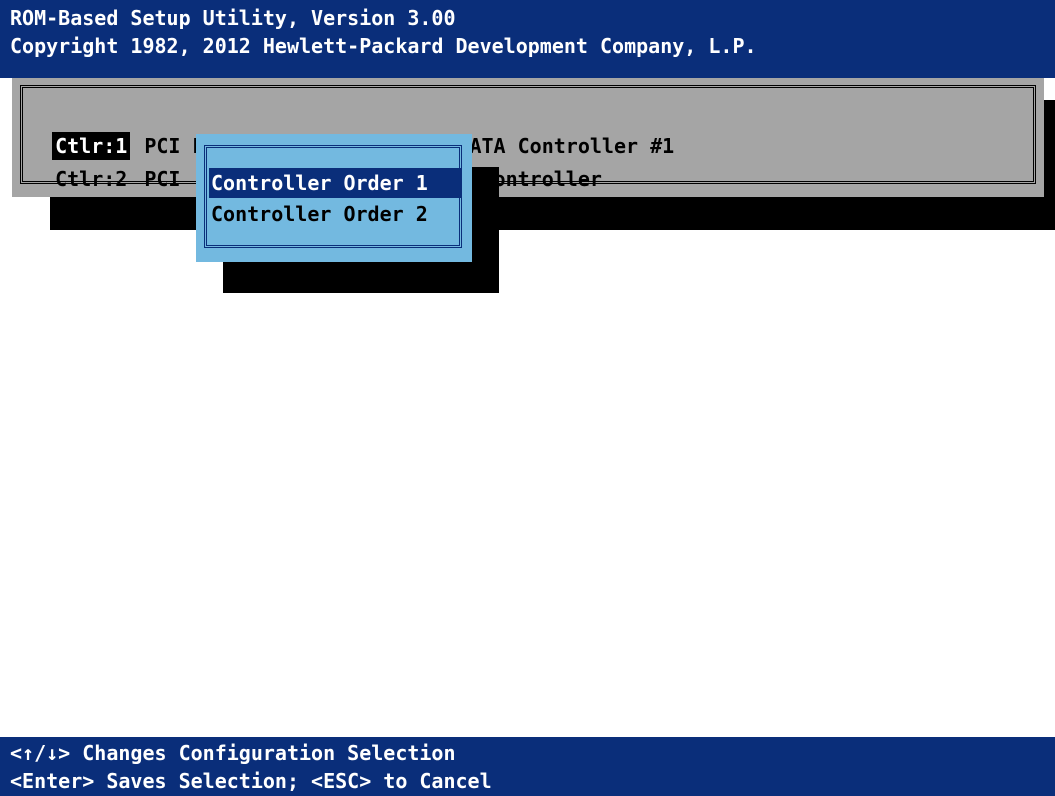 This screenshot has width=1055, height=796. Describe the element at coordinates (251, 781) in the screenshot. I see `help-line-save-cancel: <Enter> Saves Selection; <ESC> to Cancel` at that location.